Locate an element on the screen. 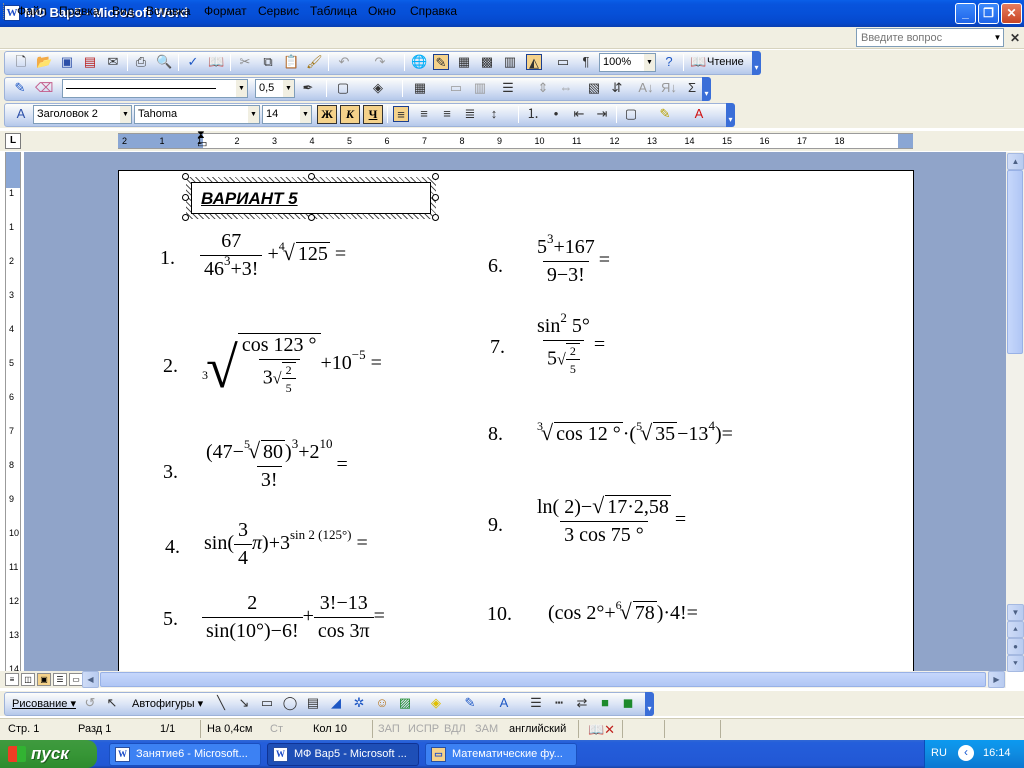  help-search-input is located at coordinates (930, 37).